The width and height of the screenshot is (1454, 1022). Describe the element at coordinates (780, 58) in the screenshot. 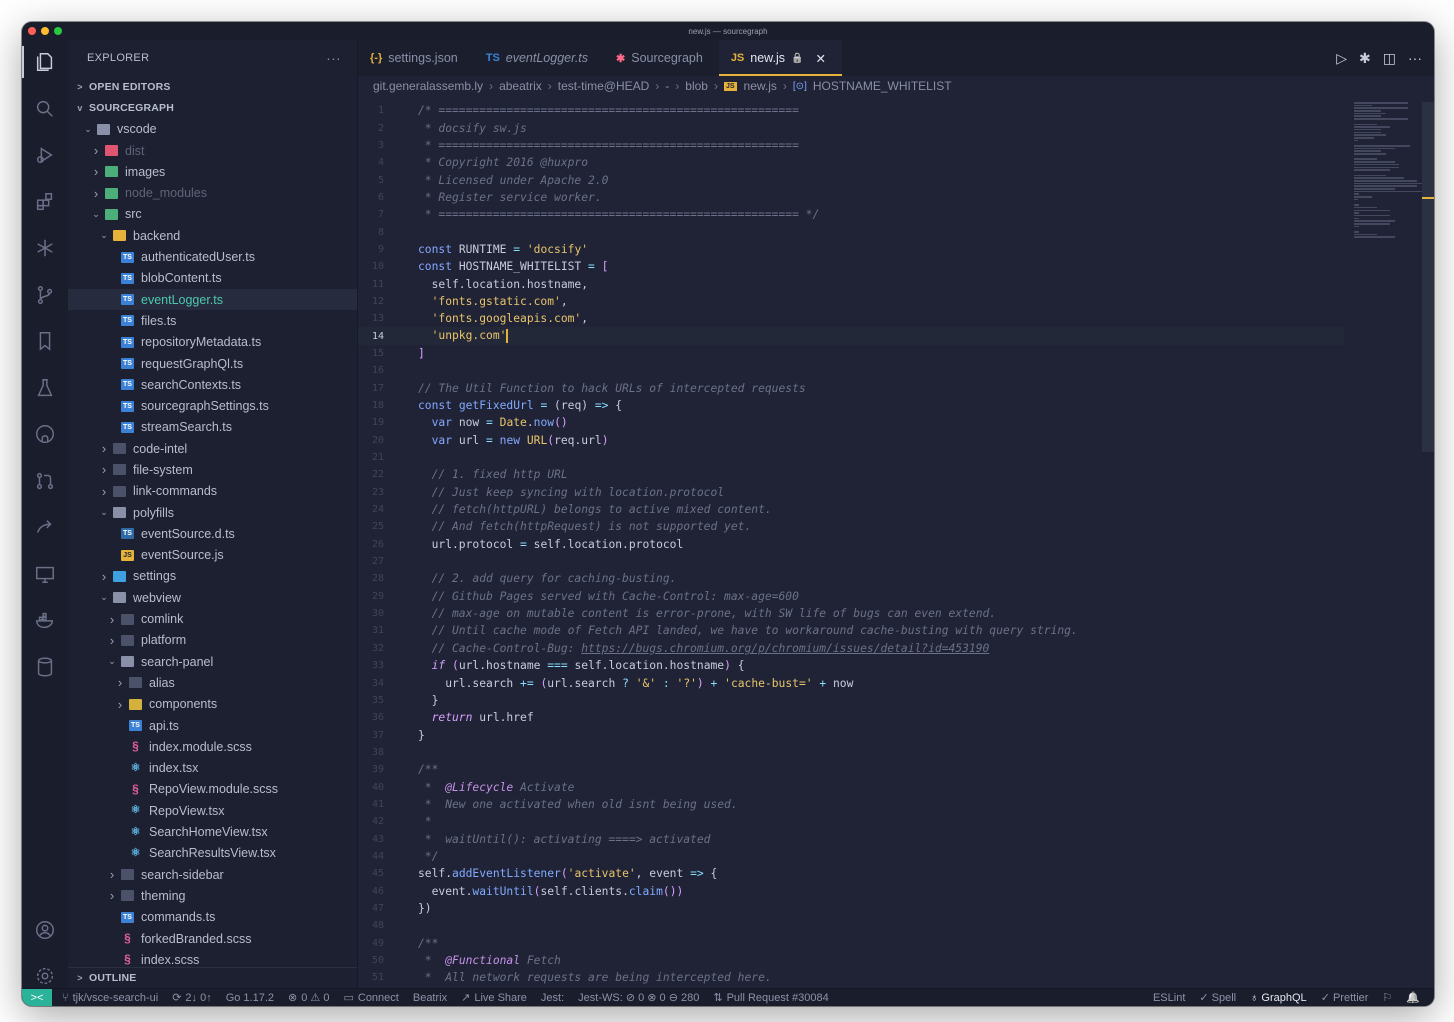

I see `tab-new-js: JS new.js 🔒 ✕` at that location.